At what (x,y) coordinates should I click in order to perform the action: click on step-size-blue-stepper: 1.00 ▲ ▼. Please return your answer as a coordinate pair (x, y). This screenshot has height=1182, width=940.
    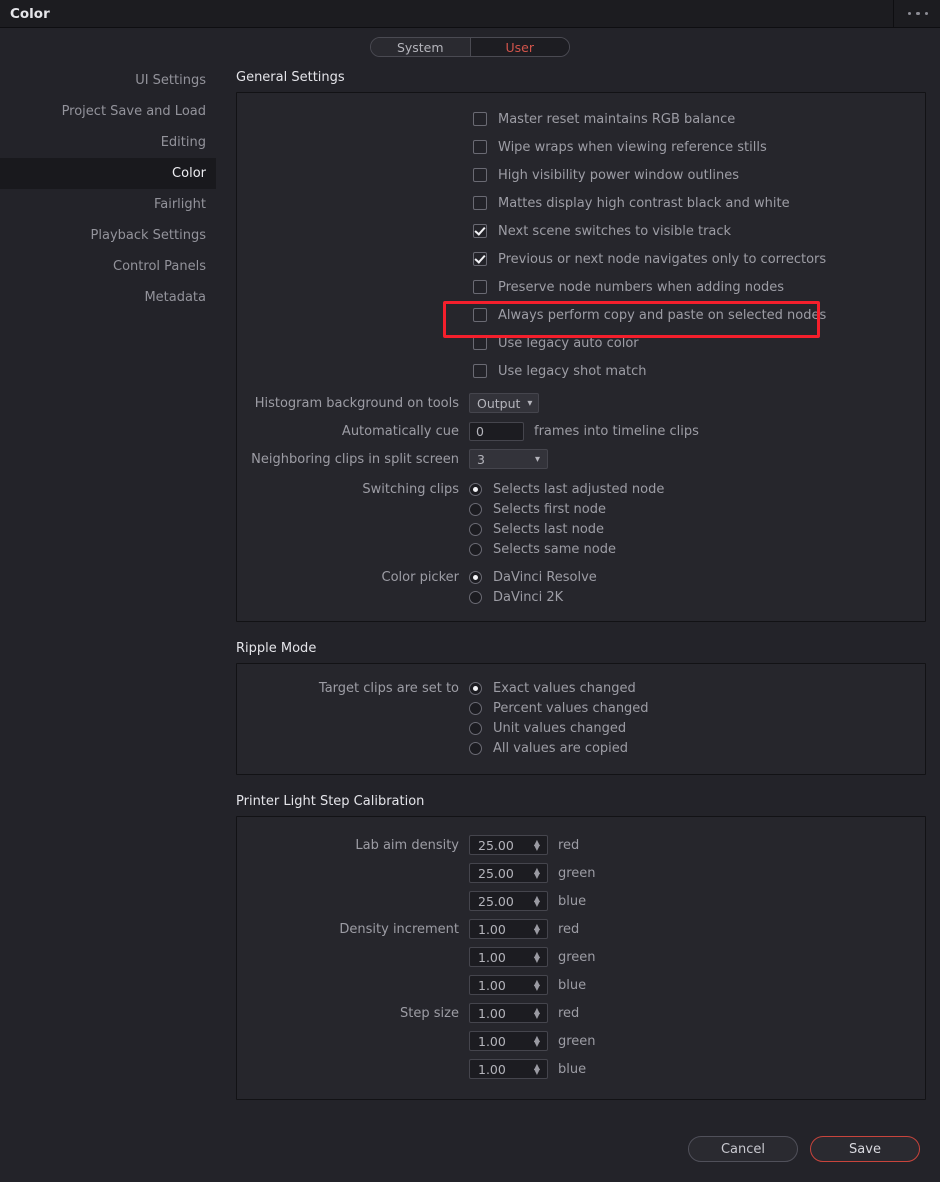
    Looking at the image, I should click on (508, 1069).